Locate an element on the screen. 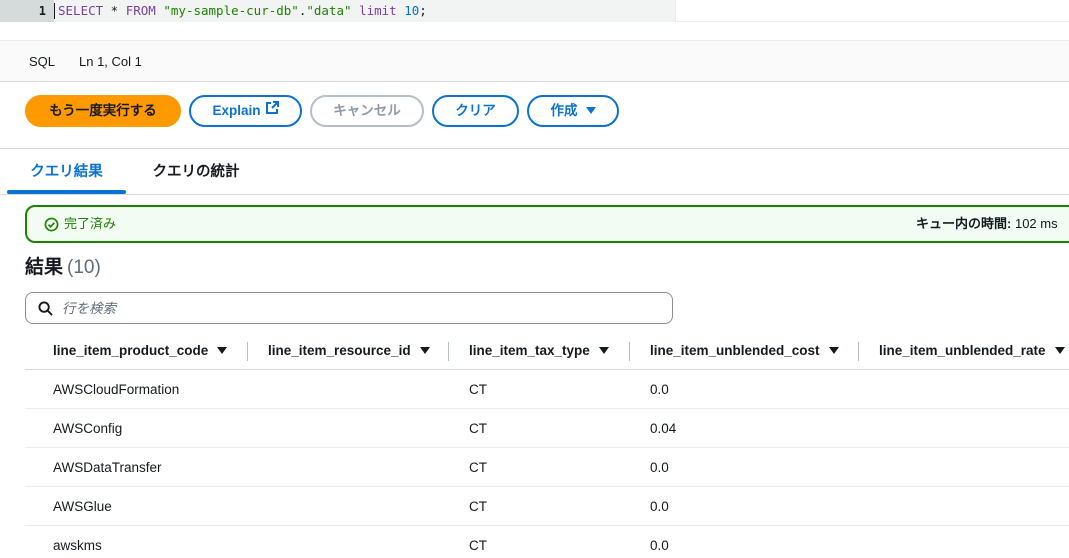  table-cell: AWSDataTransfer is located at coordinates (107, 467).